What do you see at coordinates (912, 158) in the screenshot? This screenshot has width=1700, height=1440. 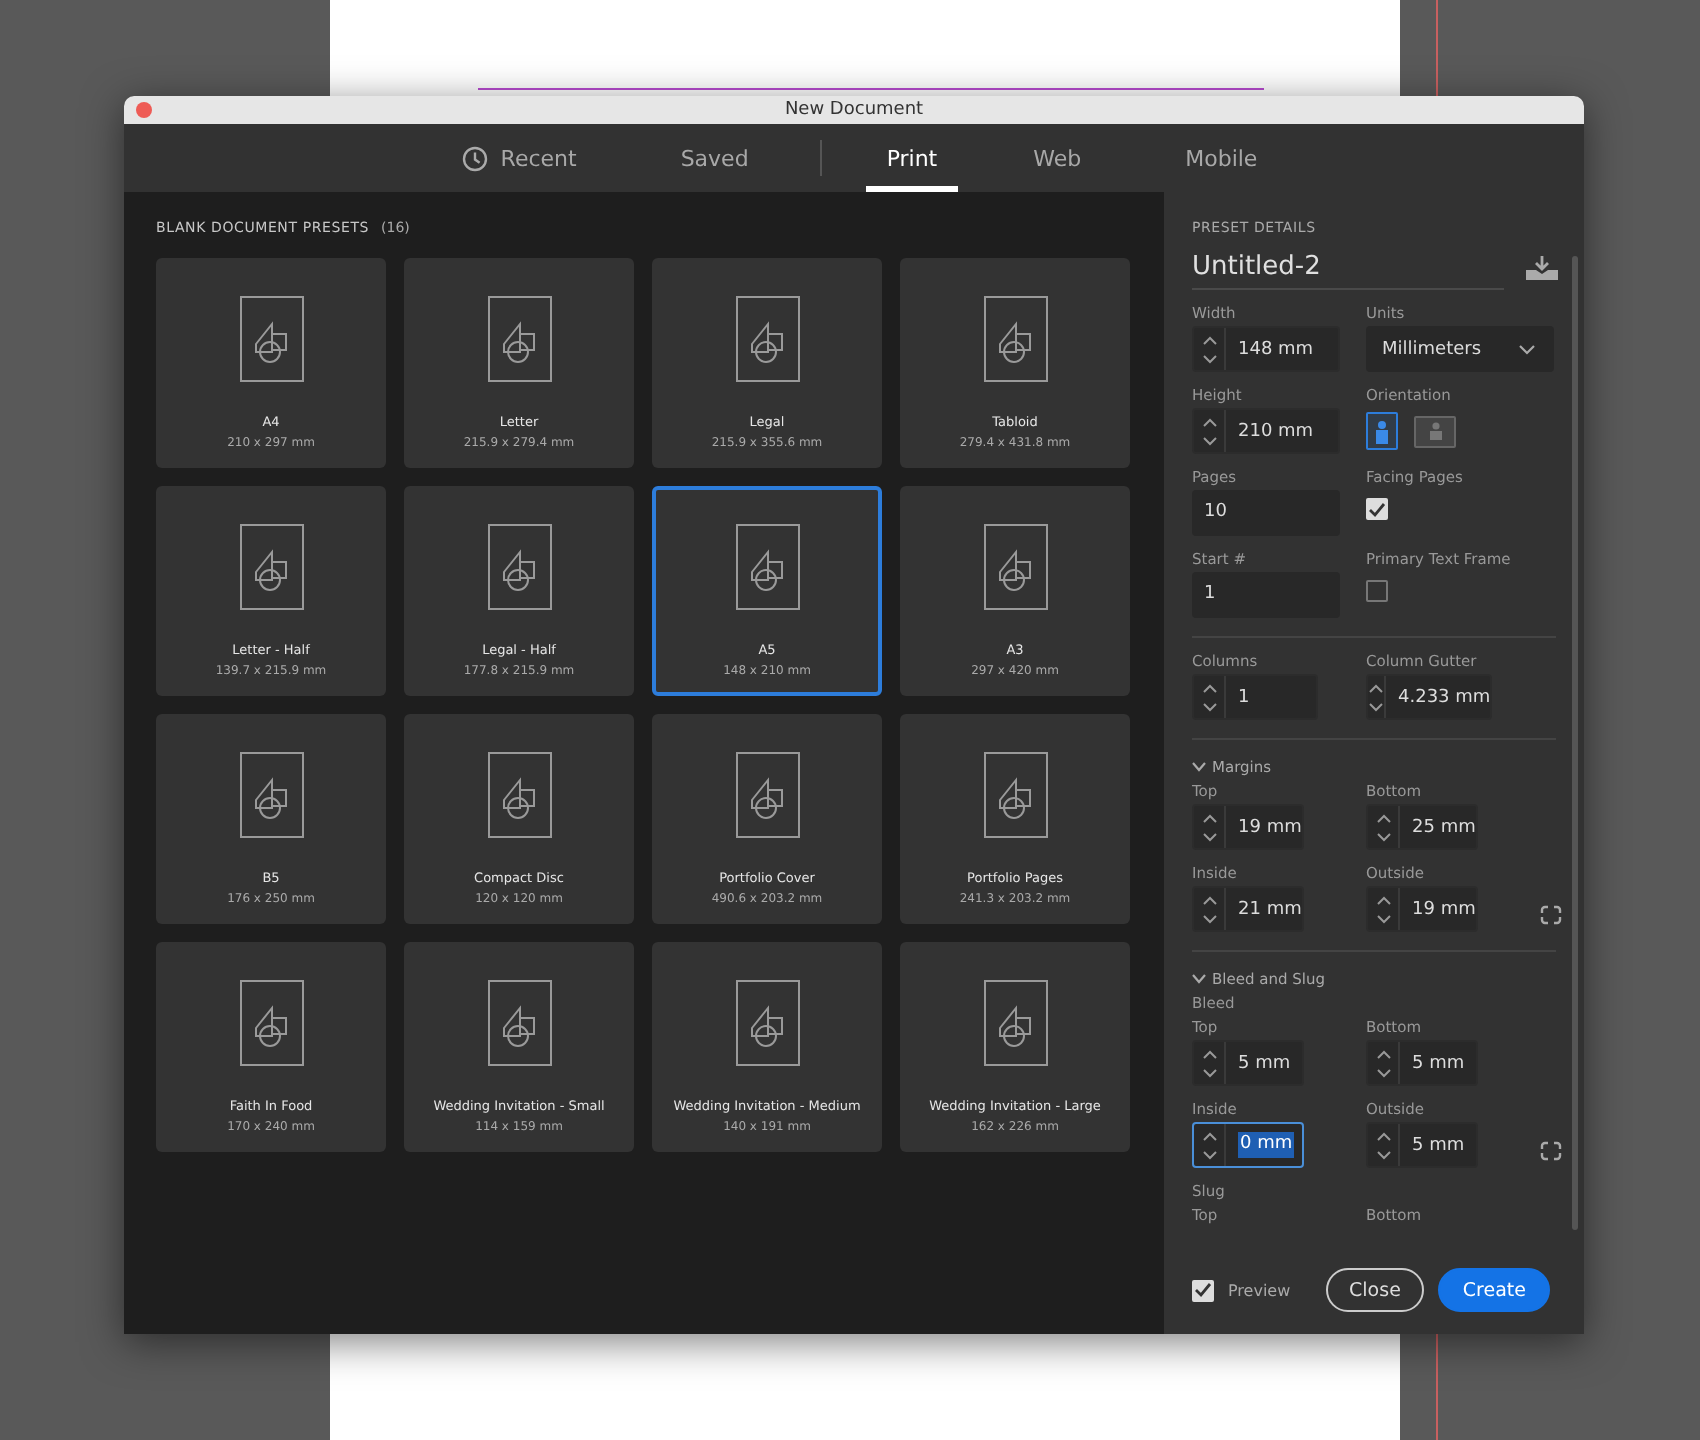 I see `tab: Print` at bounding box center [912, 158].